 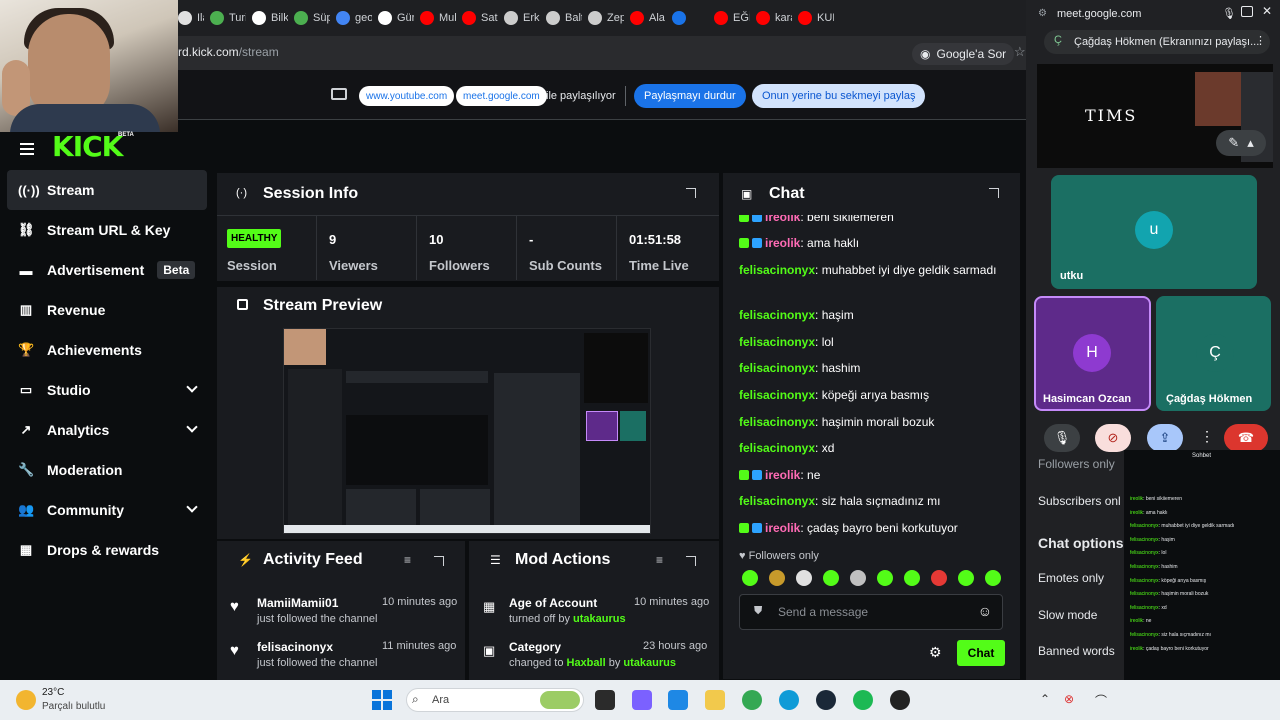 I want to click on pip-icon, so click(x=1247, y=11).